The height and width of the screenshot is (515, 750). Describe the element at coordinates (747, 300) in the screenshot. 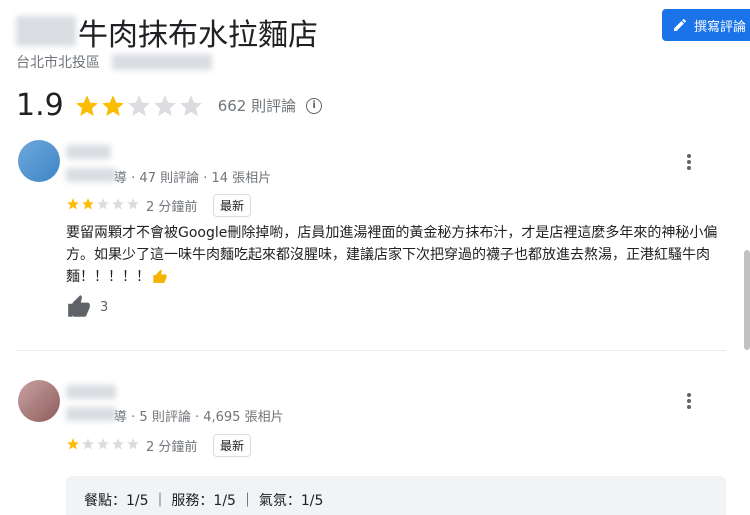

I see `scrollbar-thumb` at that location.